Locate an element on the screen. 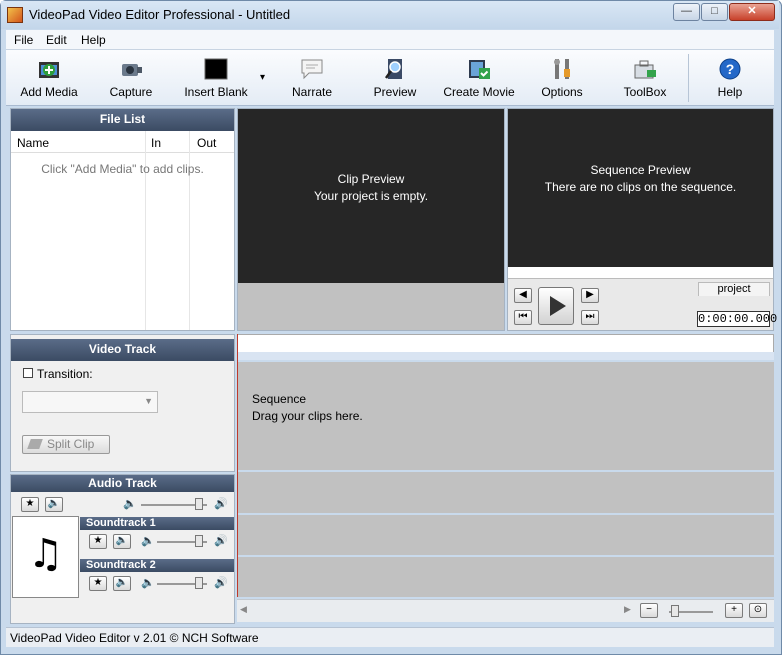  sequence-scrub-bar is located at coordinates (640, 273).